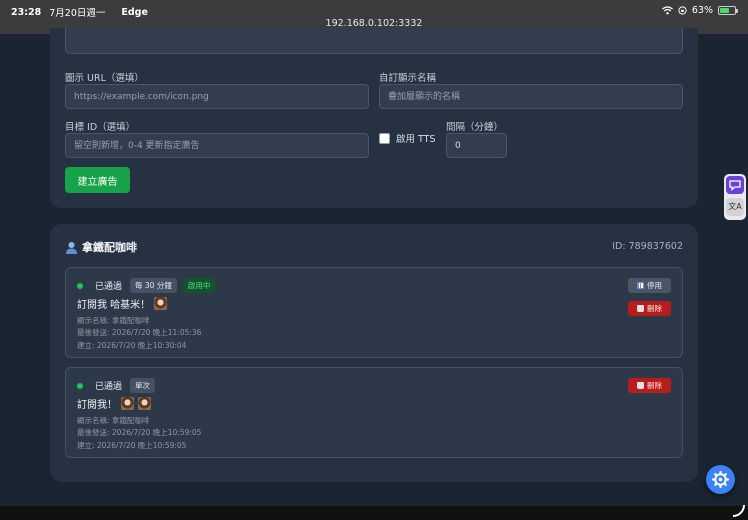  Describe the element at coordinates (374, 41) in the screenshot. I see `message-textarea` at that location.